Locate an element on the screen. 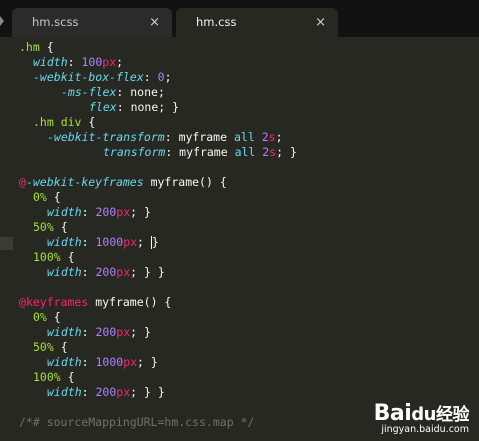  code-line: flex: none; } is located at coordinates (134, 107).